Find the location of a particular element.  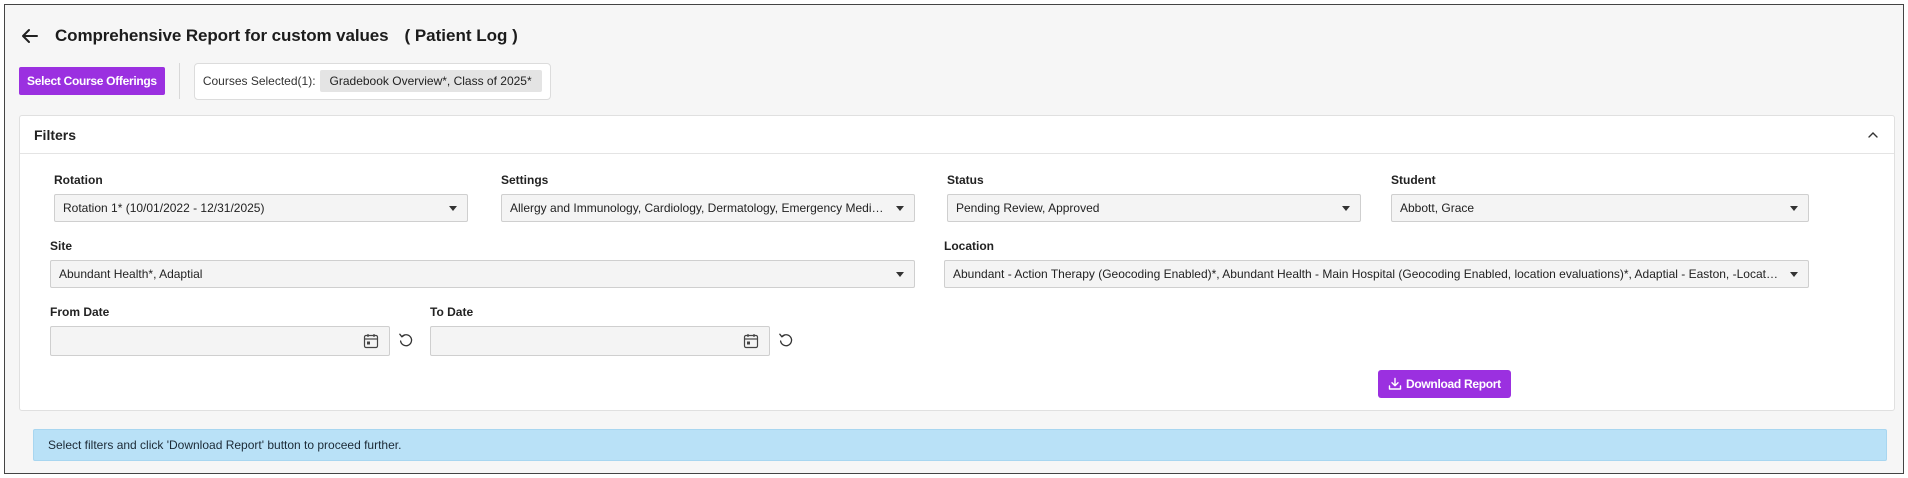

status-select: Pending Review, Approved is located at coordinates (1154, 208).